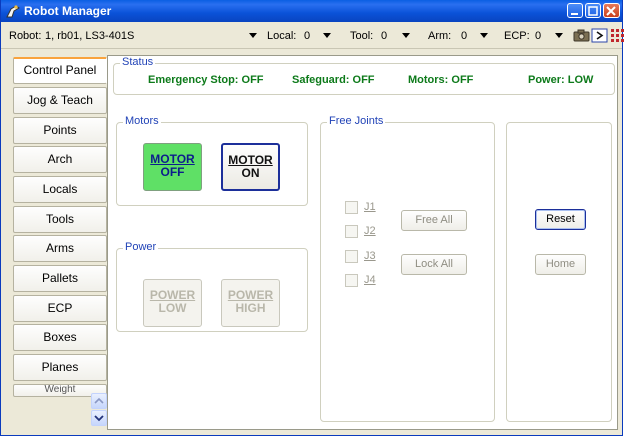 This screenshot has width=642, height=436. Describe the element at coordinates (138, 62) in the screenshot. I see `status-group-title: Status` at that location.